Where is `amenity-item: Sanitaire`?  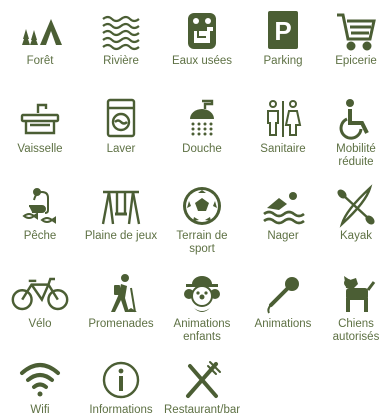 amenity-item: Sanitaire is located at coordinates (283, 126).